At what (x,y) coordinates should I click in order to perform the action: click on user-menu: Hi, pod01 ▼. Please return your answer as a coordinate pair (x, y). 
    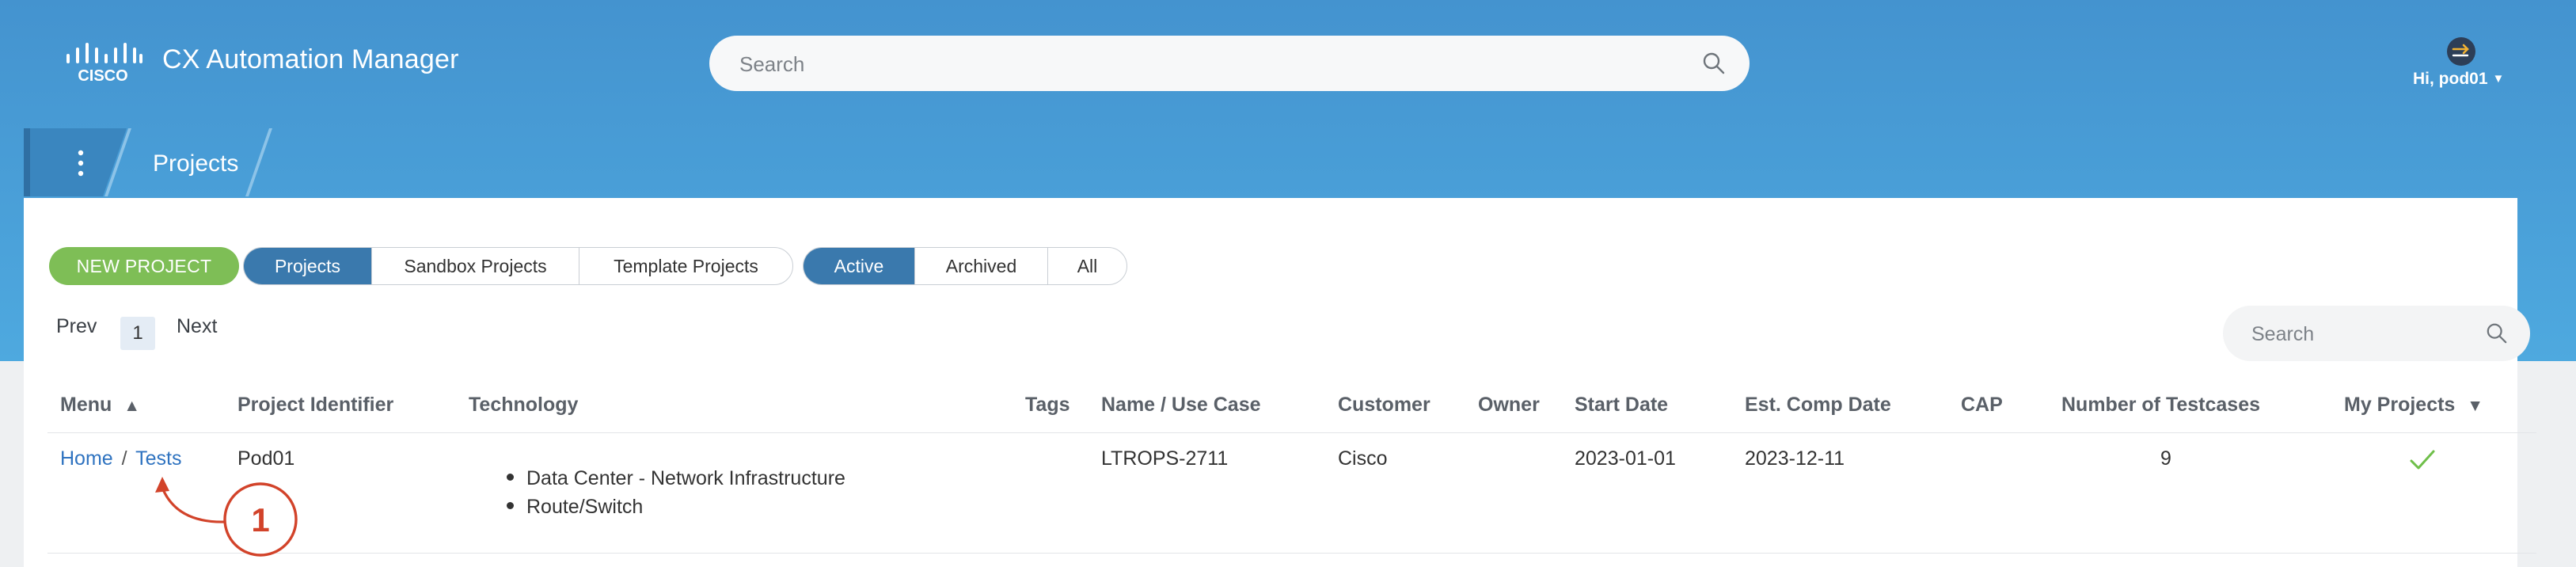
    Looking at the image, I should click on (2458, 79).